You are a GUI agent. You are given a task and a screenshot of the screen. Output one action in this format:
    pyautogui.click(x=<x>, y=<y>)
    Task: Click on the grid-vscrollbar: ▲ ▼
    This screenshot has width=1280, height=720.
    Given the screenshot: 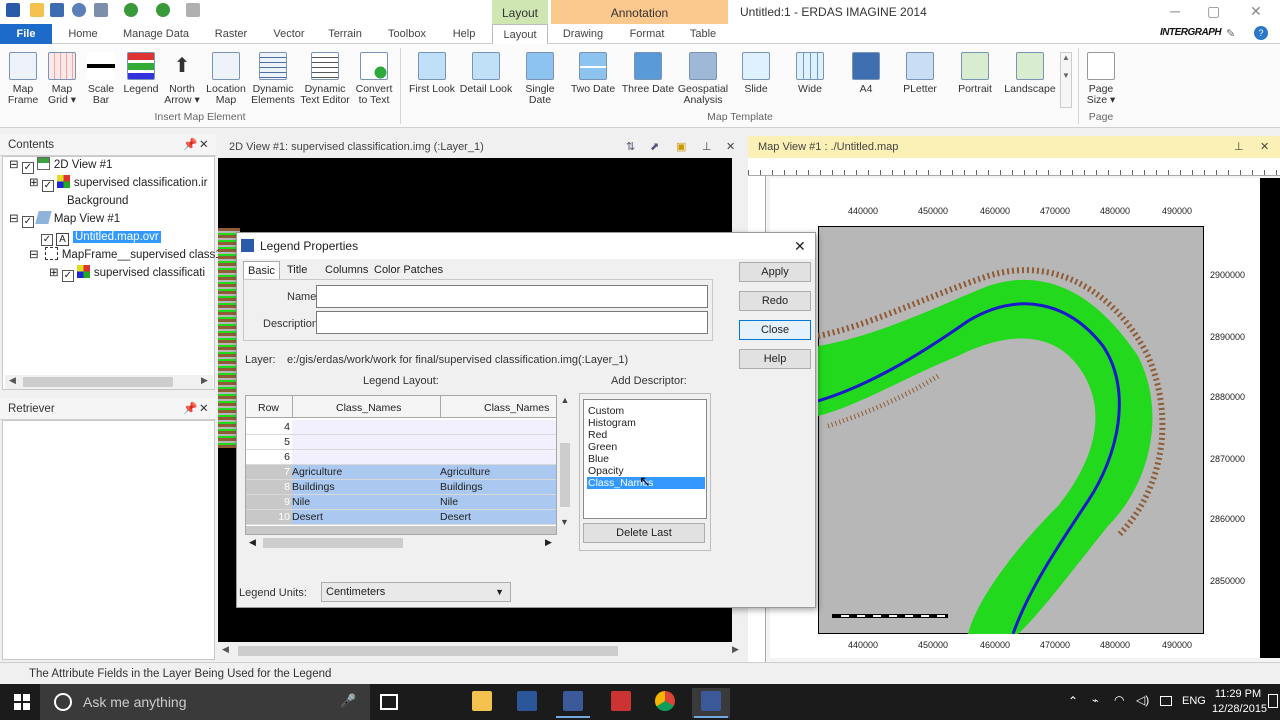 What is the action you would take?
    pyautogui.click(x=565, y=465)
    